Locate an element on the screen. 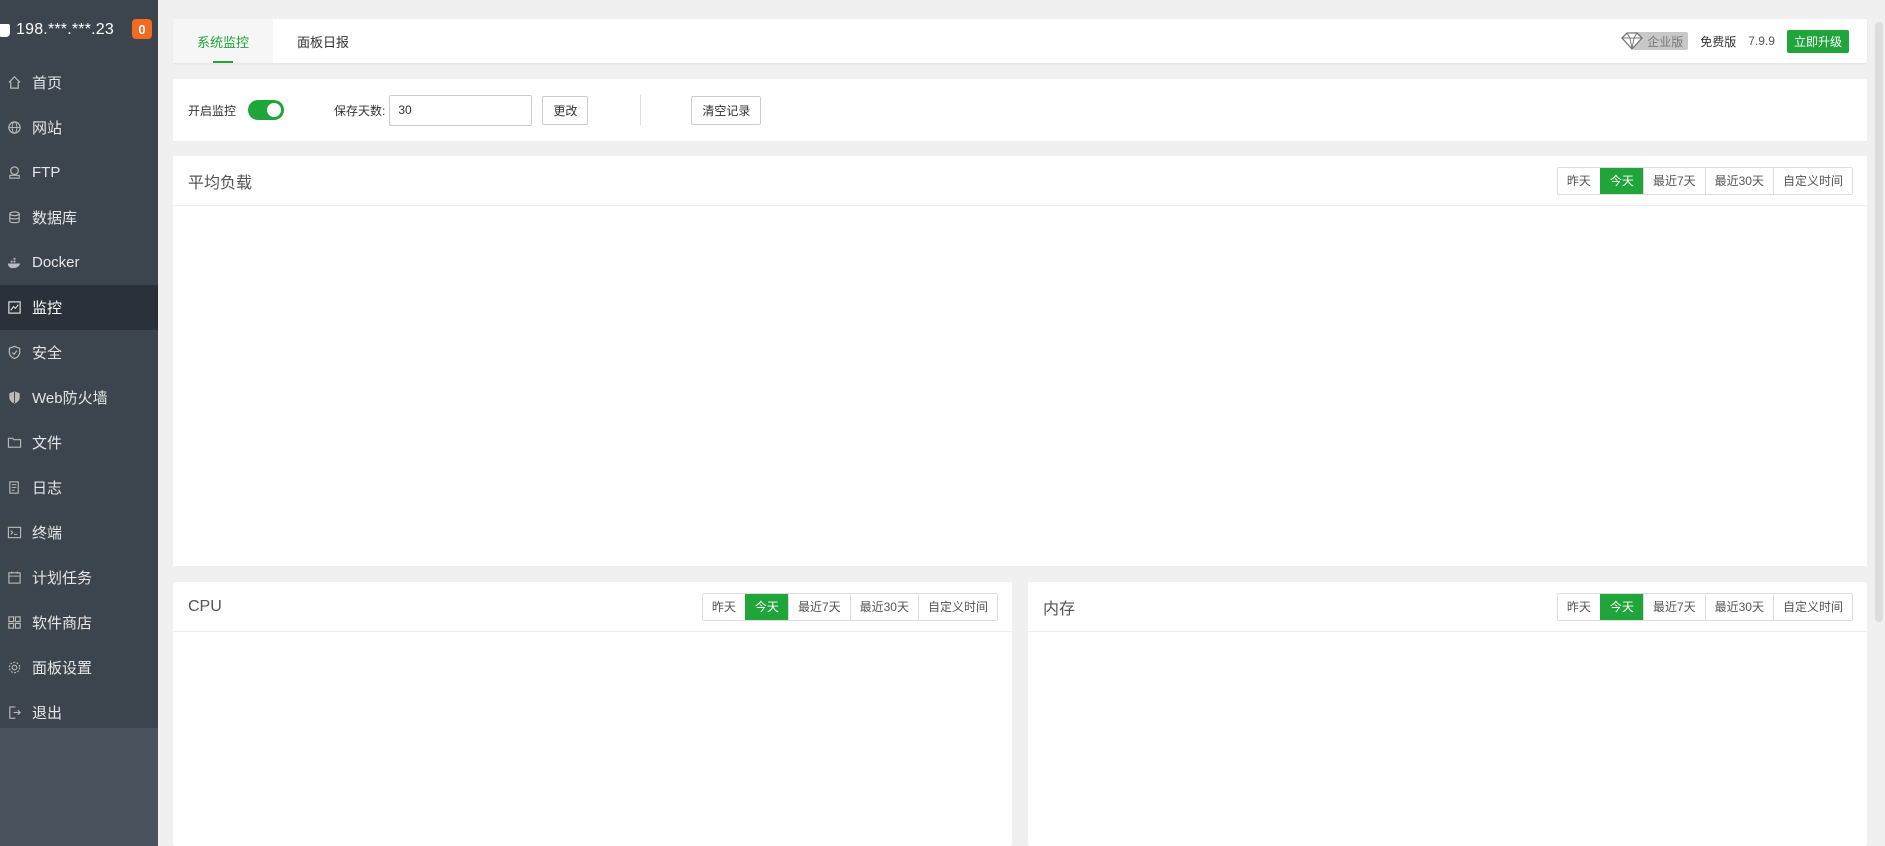 The image size is (1885, 846). sidebar-item-label: FTP is located at coordinates (46, 172).